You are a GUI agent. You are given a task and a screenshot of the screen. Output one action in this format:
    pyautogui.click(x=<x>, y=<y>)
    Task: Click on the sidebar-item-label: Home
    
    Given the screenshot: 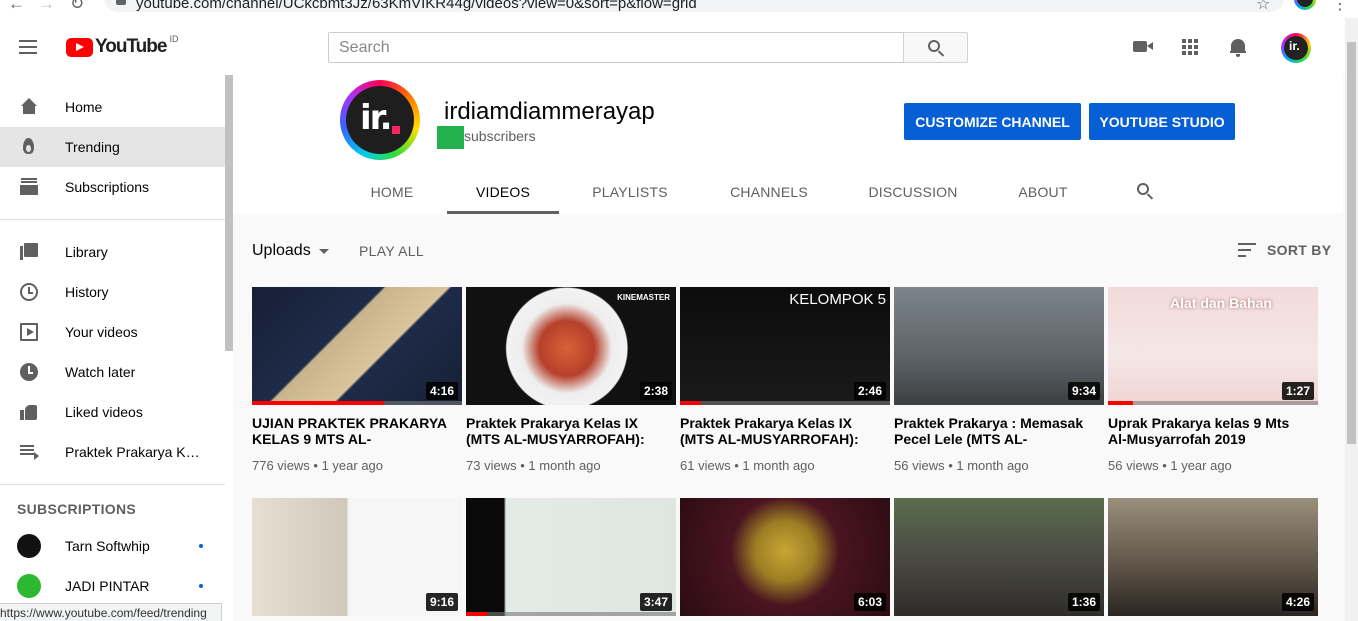 What is the action you would take?
    pyautogui.click(x=84, y=107)
    